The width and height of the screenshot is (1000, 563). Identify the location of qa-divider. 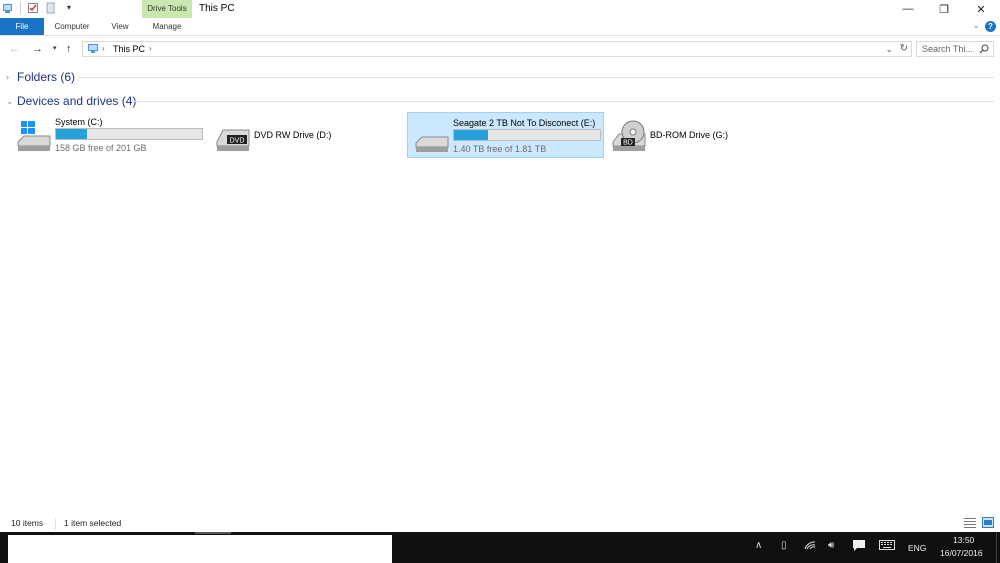
(20, 8).